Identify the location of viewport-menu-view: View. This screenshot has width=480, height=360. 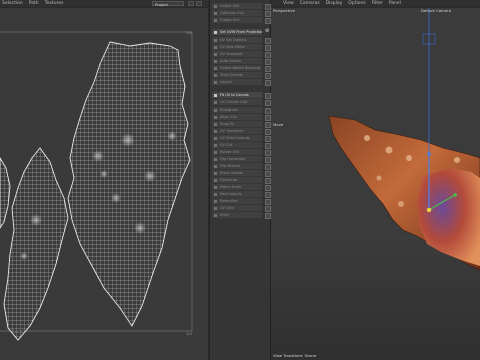
(288, 3).